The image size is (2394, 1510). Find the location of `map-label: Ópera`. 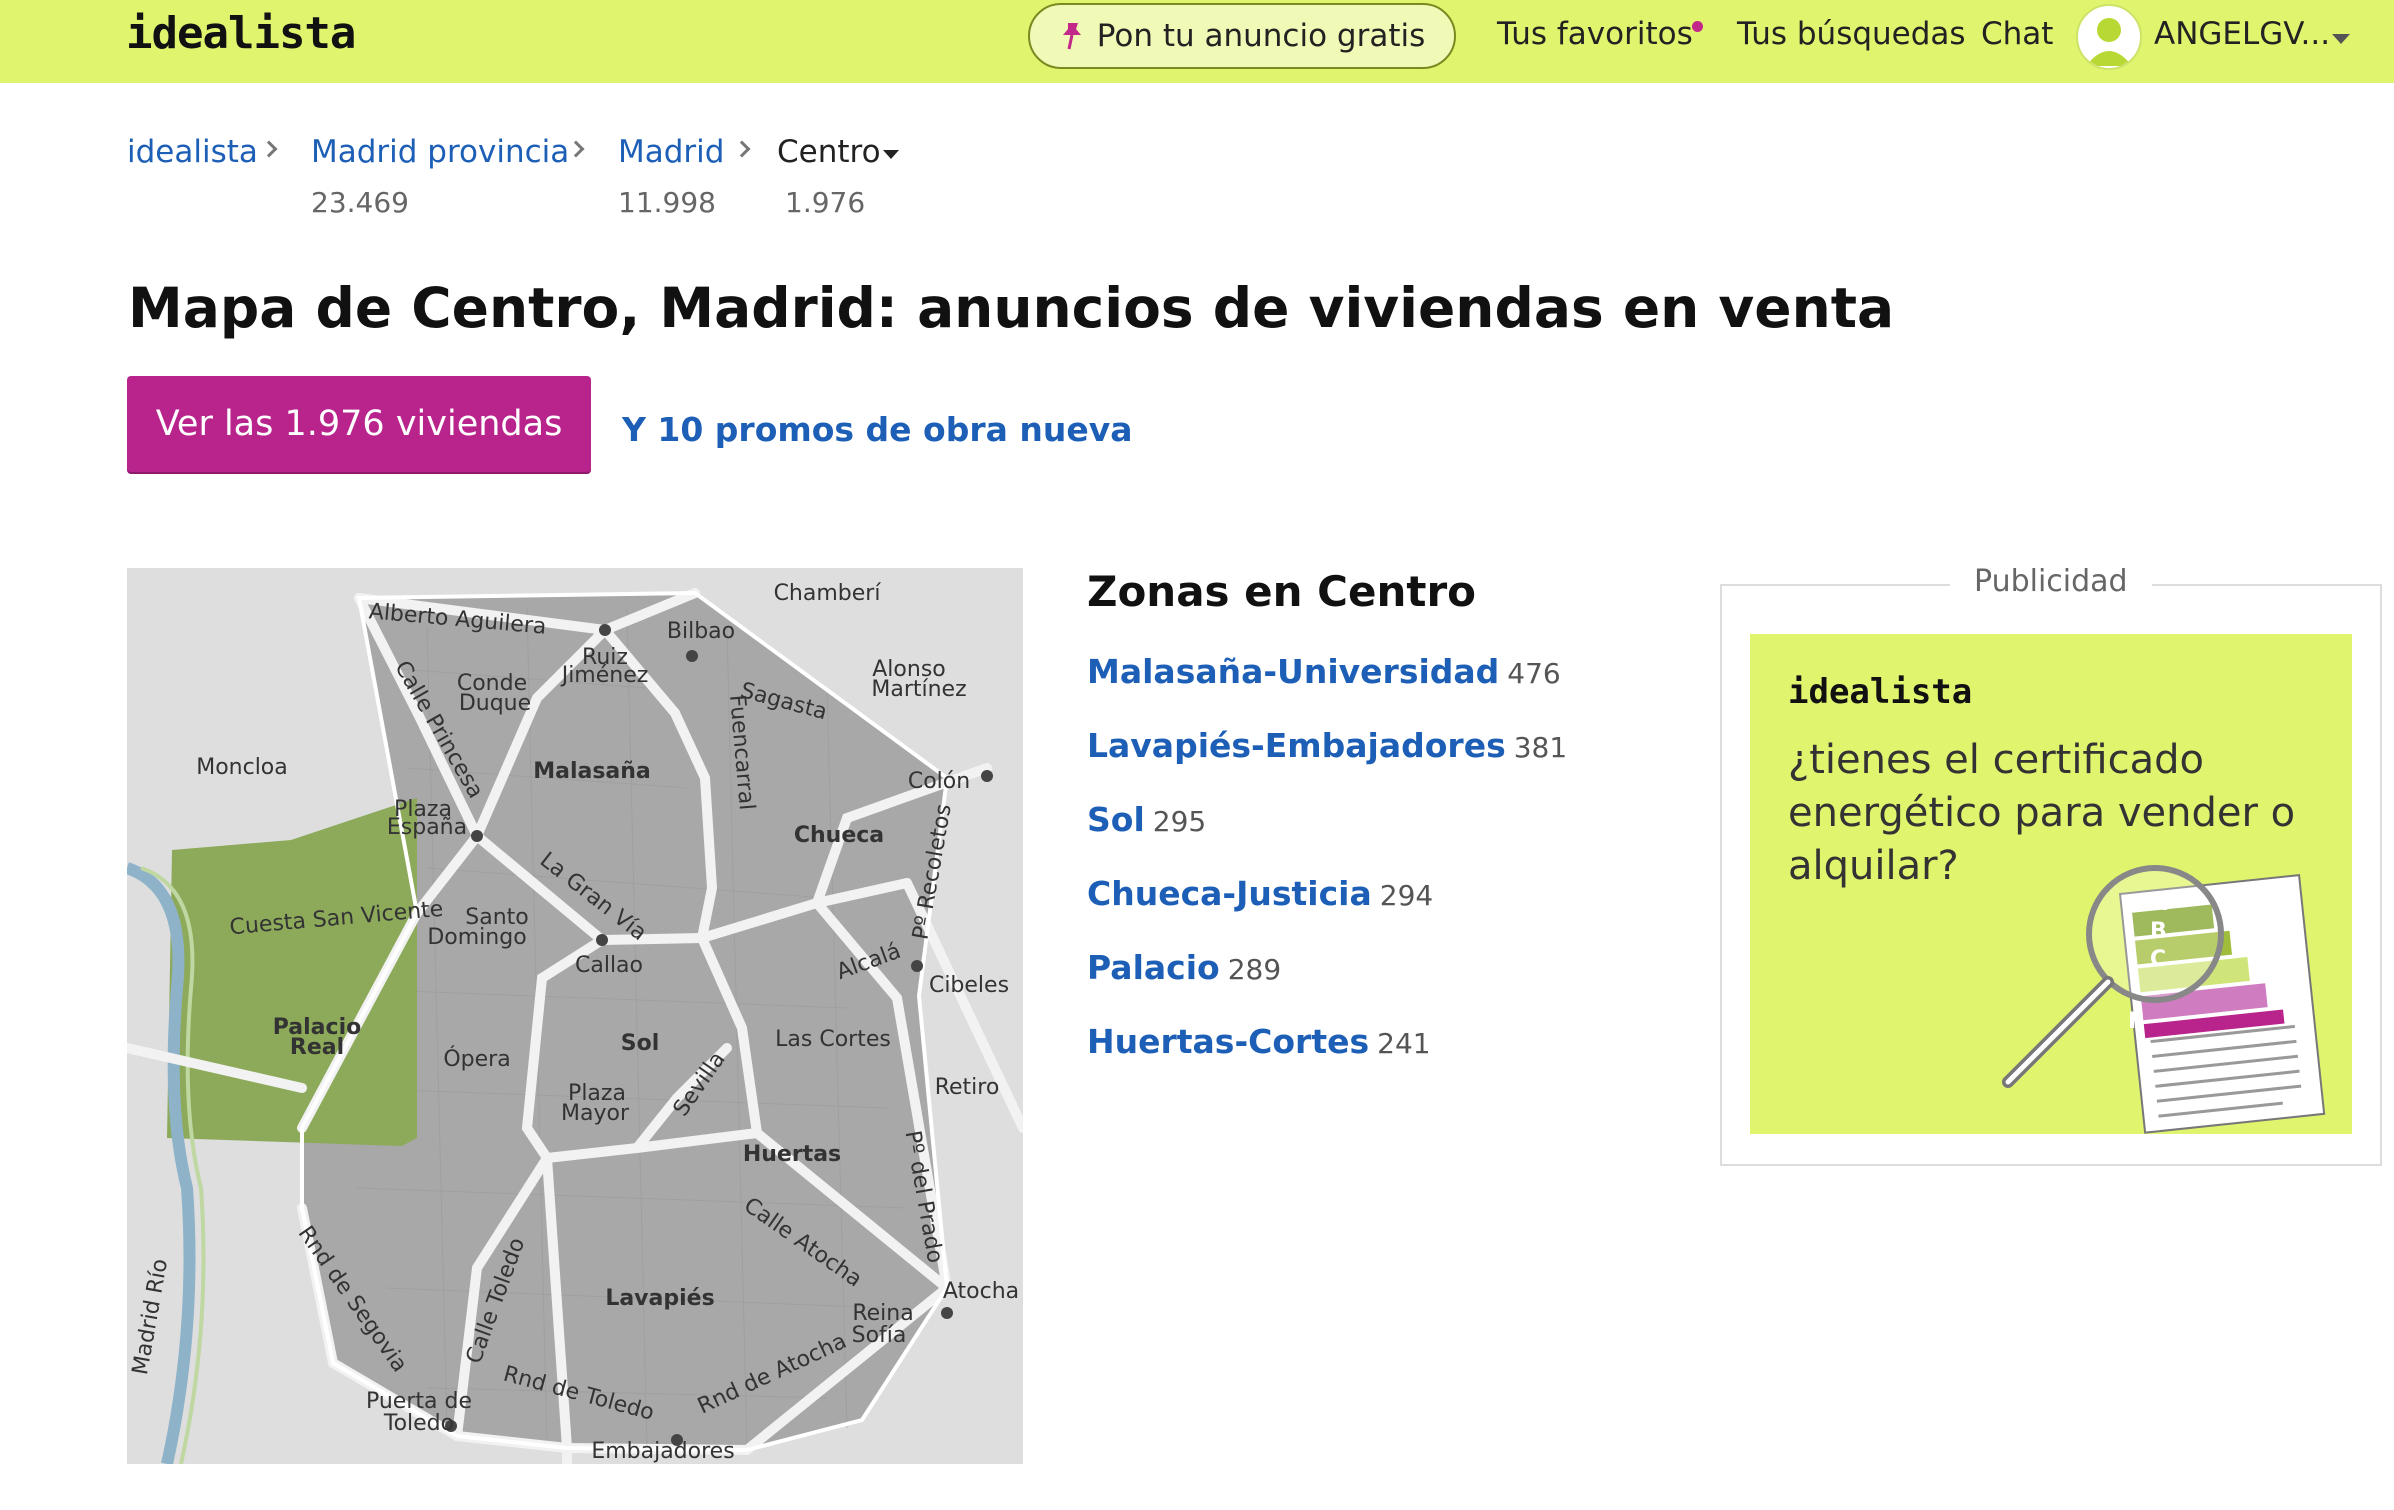

map-label: Ópera is located at coordinates (476, 1059).